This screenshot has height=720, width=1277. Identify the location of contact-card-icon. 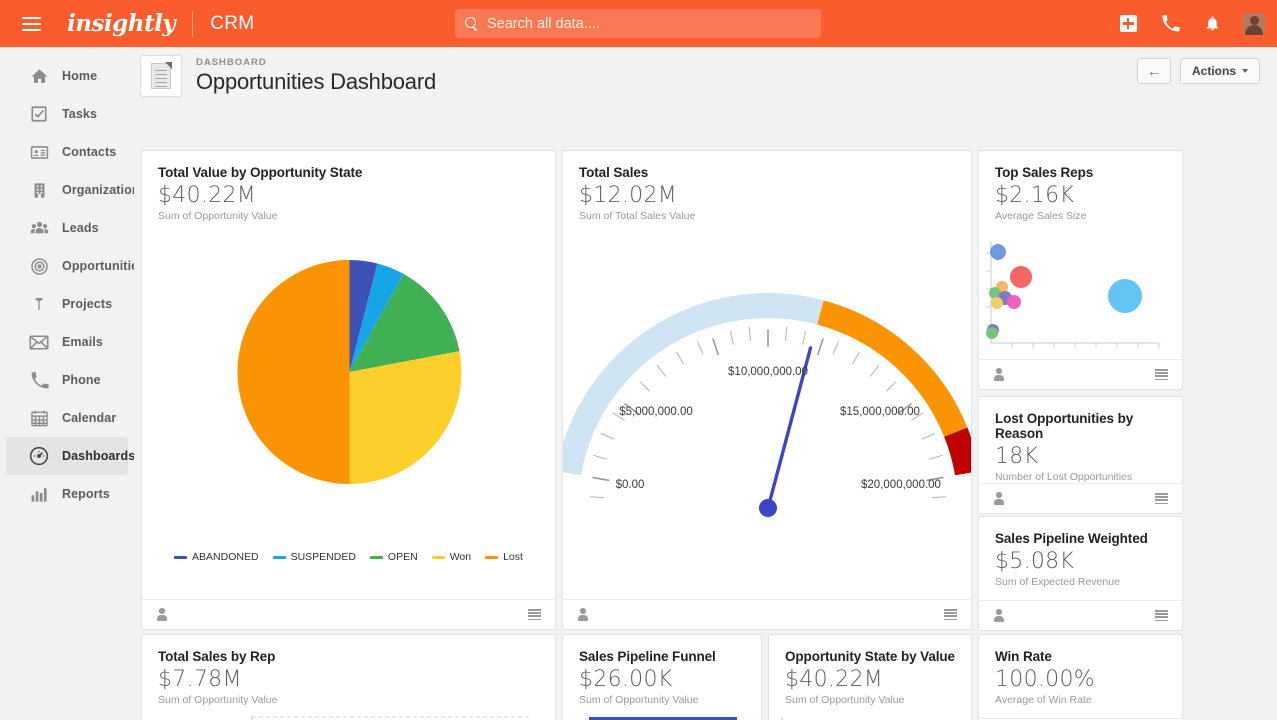
(39, 152).